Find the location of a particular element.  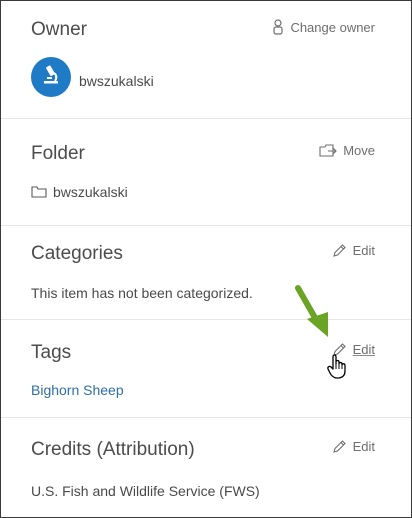

credits-heading: Credits (Attribution) is located at coordinates (113, 449).